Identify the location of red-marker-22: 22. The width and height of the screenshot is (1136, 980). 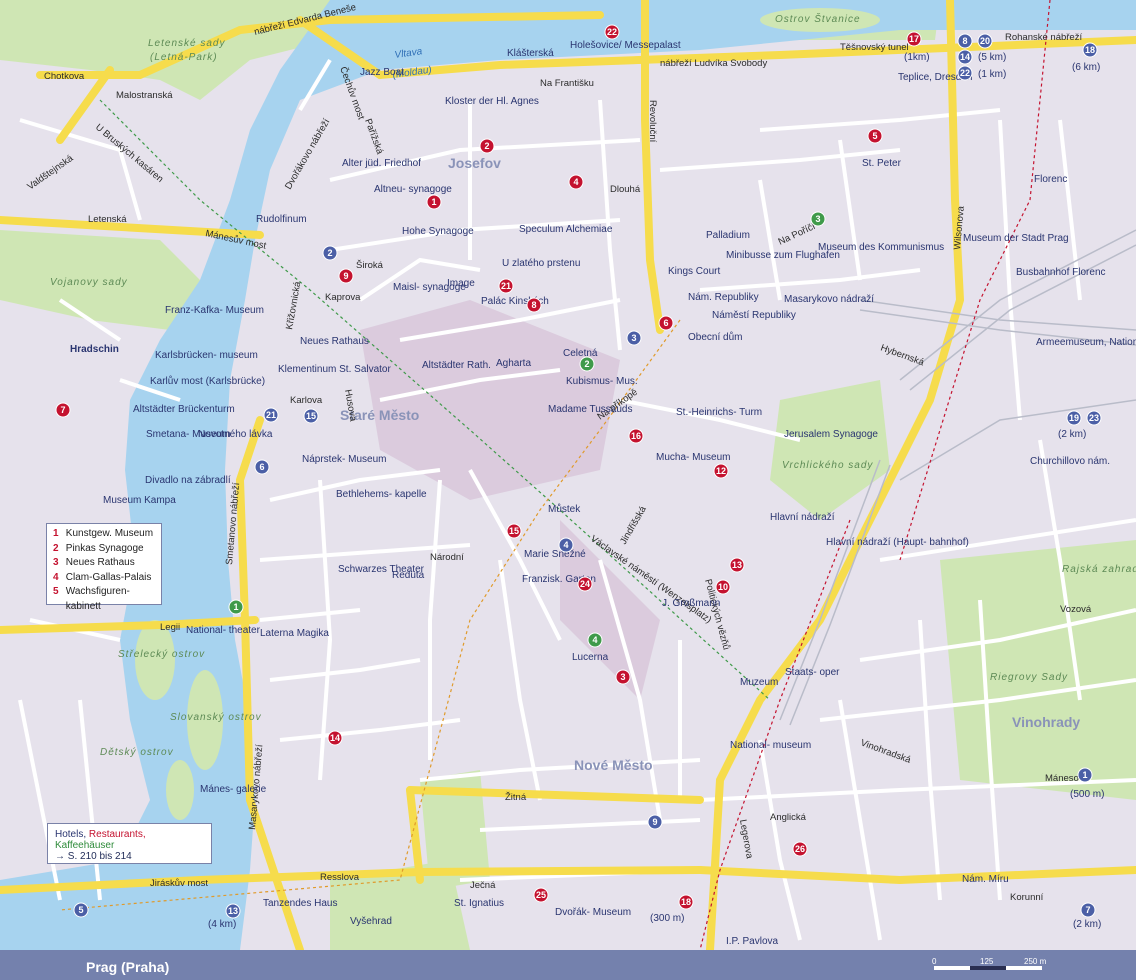
(612, 32).